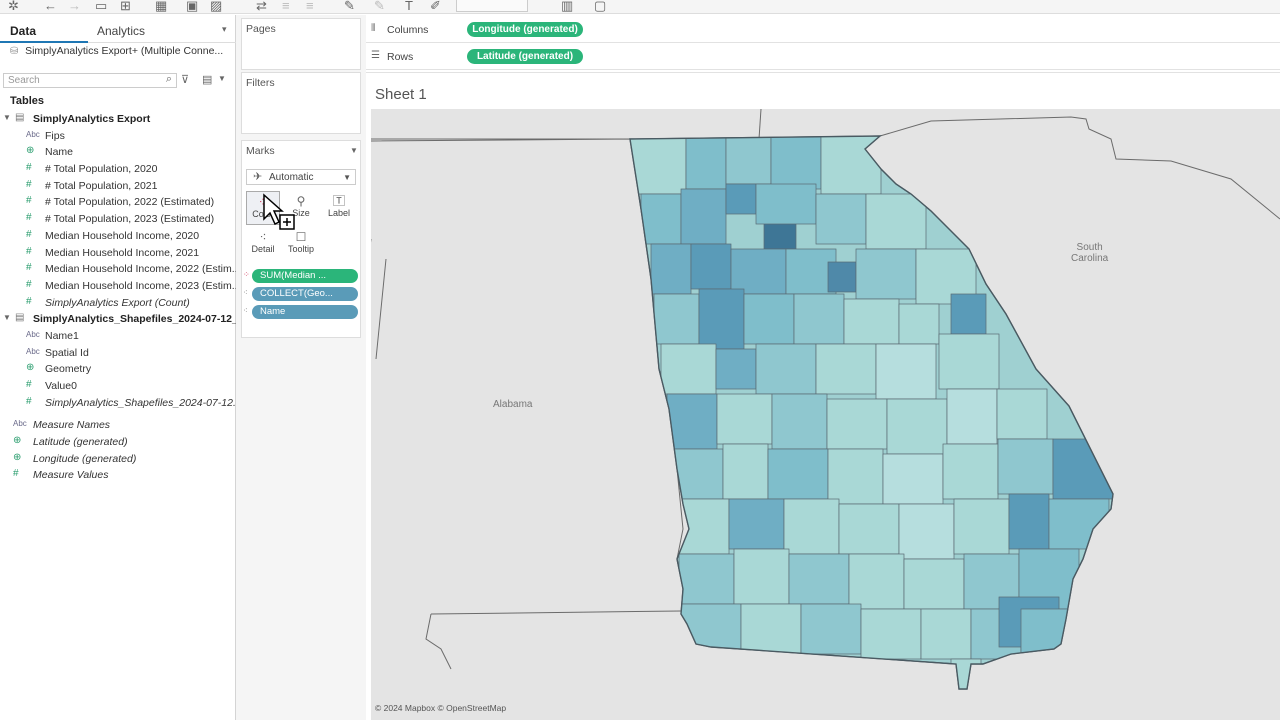 Image resolution: width=1280 pixels, height=720 pixels. I want to click on search-input: Search ⌕, so click(90, 80).